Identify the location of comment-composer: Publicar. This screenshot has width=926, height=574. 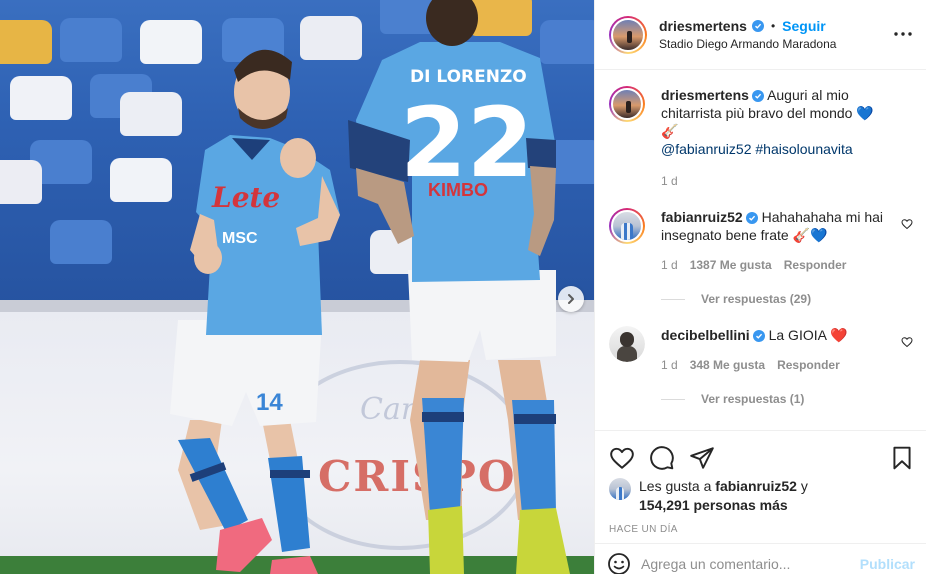
(760, 558).